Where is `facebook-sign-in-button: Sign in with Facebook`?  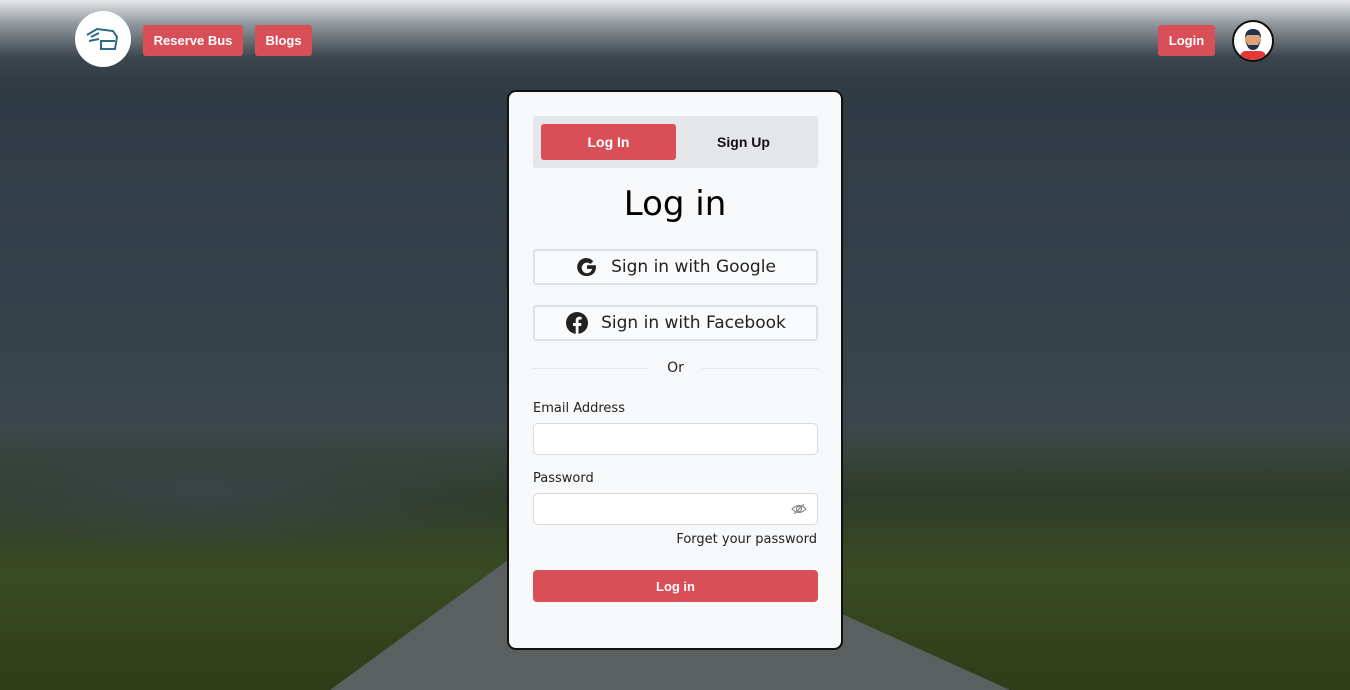
facebook-sign-in-button: Sign in with Facebook is located at coordinates (675, 323).